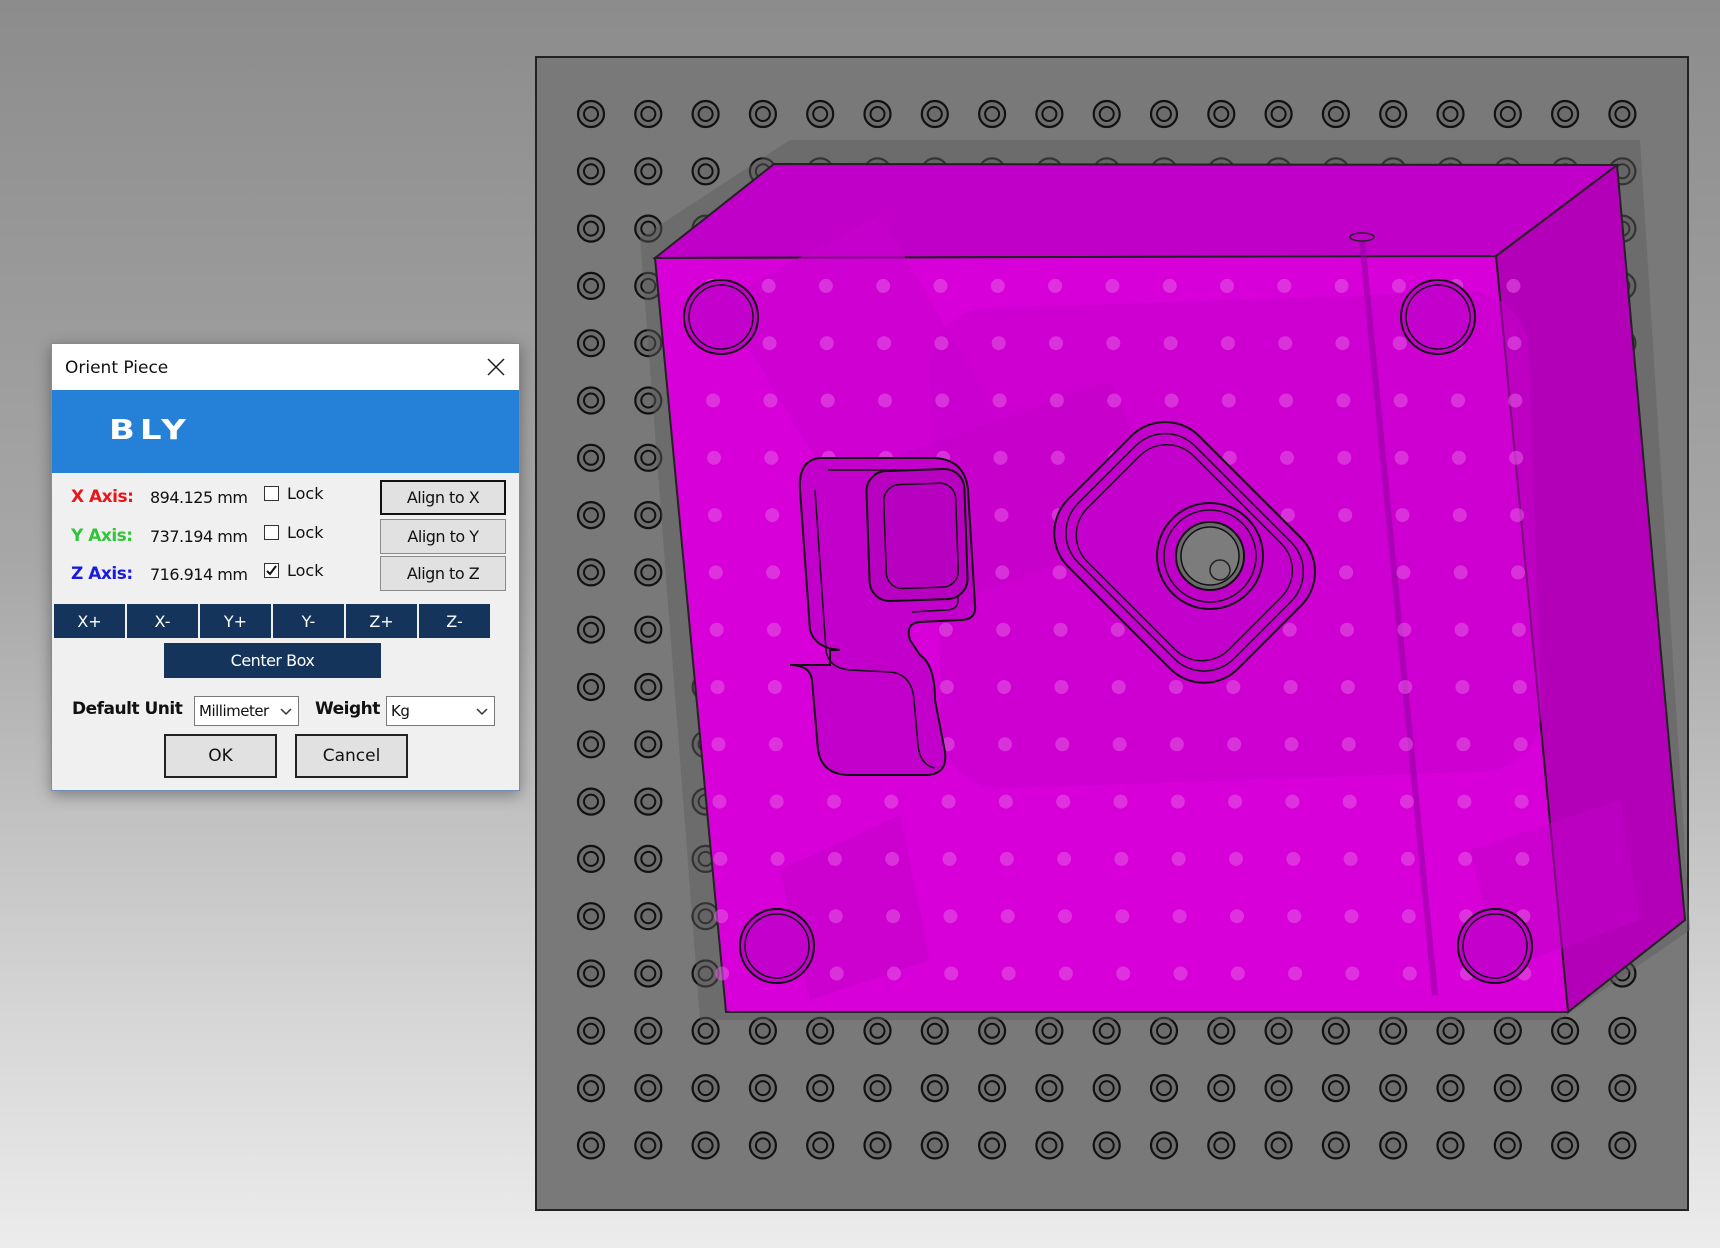 The height and width of the screenshot is (1248, 1720). Describe the element at coordinates (220, 756) in the screenshot. I see `ok-button: OK` at that location.